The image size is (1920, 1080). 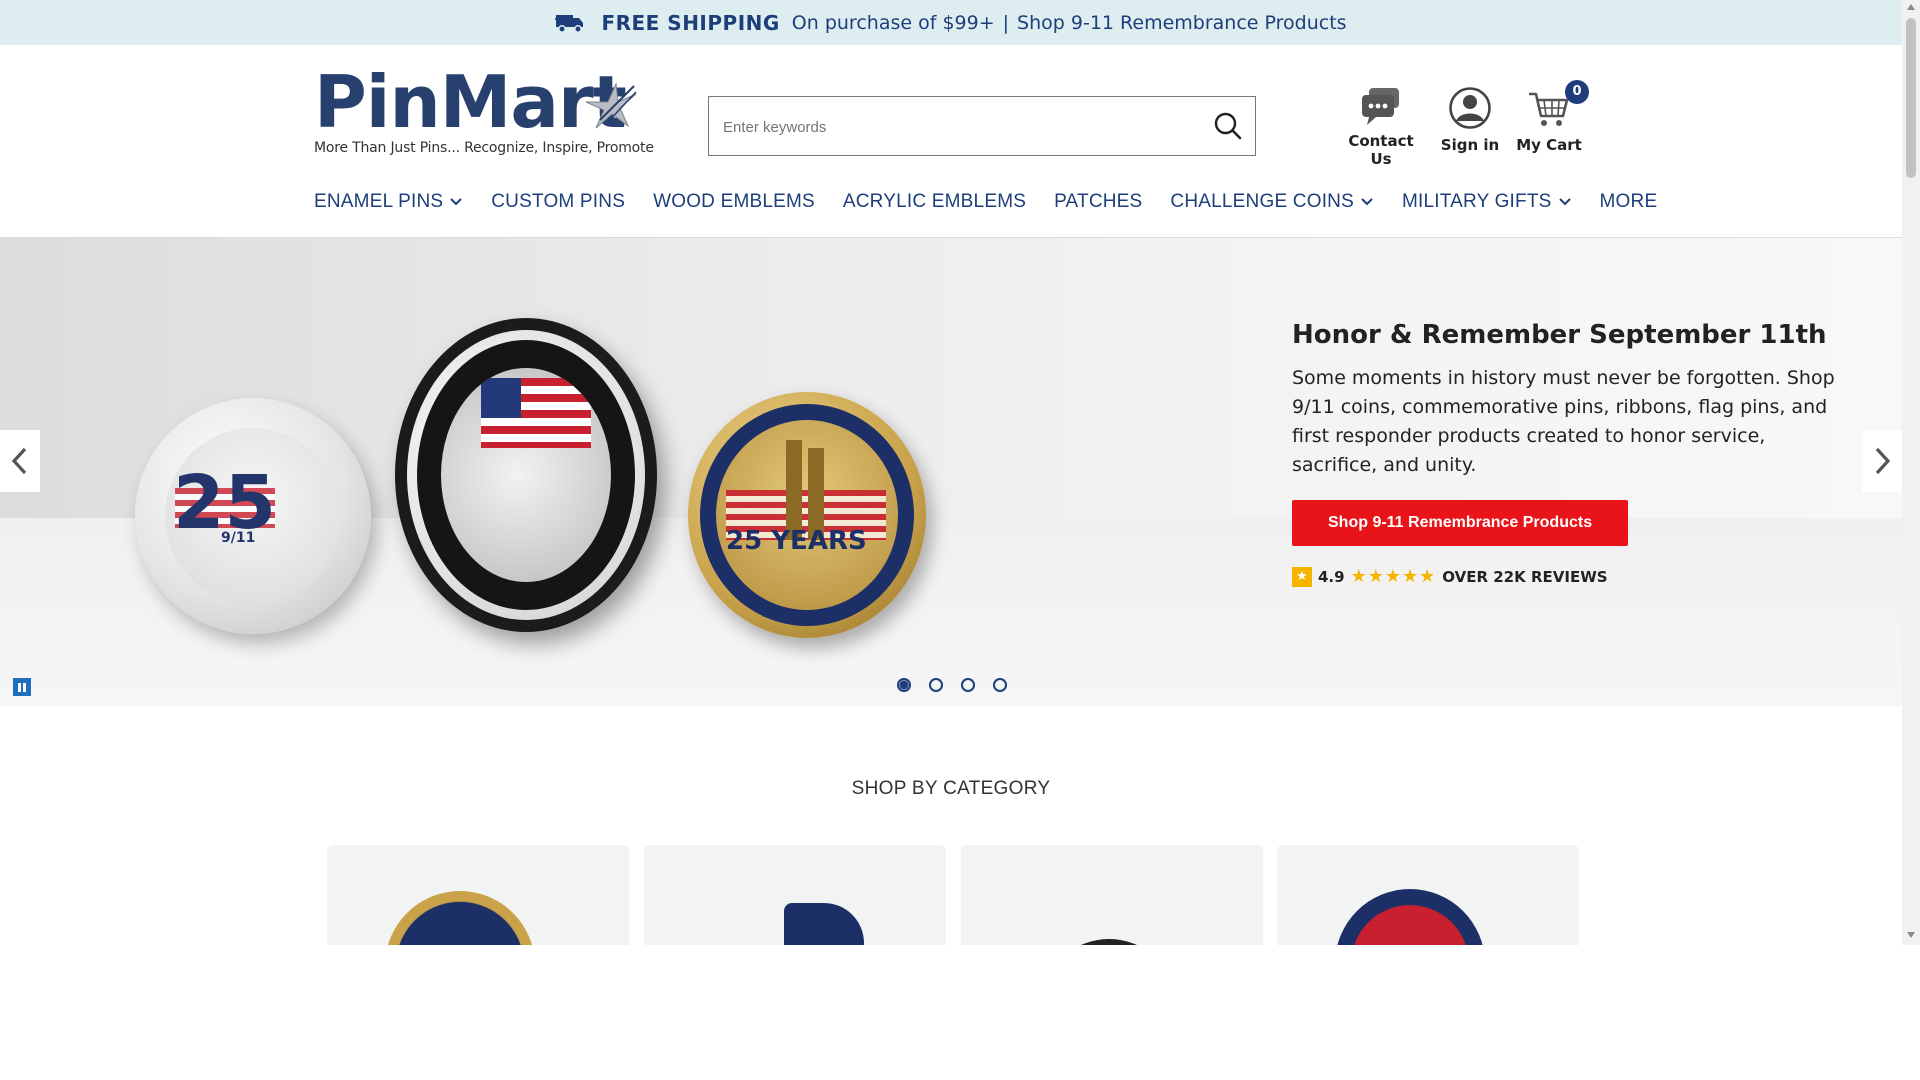 I want to click on scroll-down-arrow-icon, so click(x=1911, y=935).